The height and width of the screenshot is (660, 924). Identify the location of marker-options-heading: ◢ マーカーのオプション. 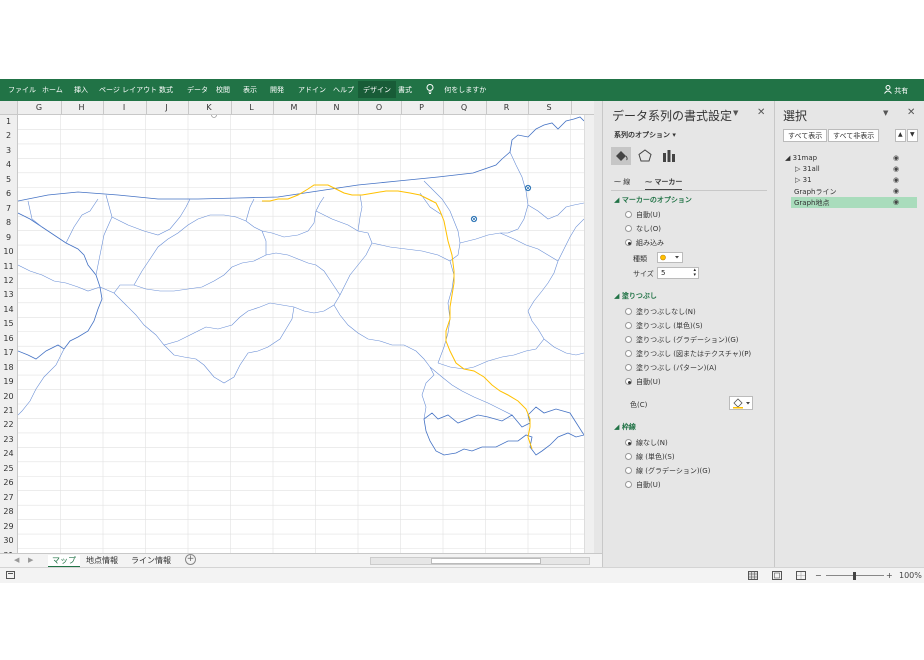
(653, 200).